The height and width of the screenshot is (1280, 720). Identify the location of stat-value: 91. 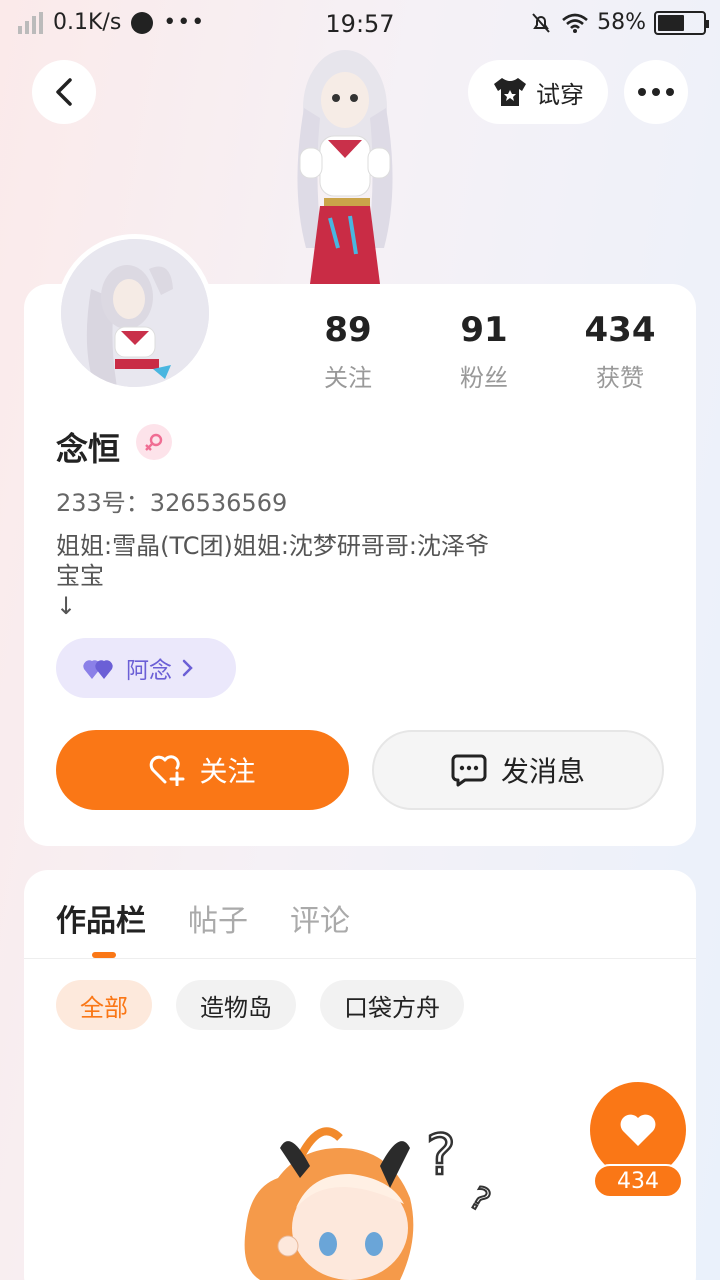
(484, 330).